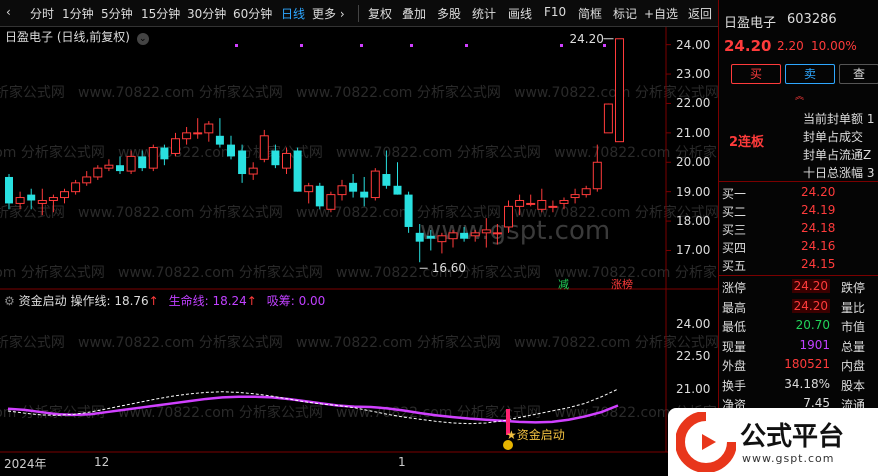 The image size is (878, 476). I want to click on last-price: 24.20, so click(748, 46).